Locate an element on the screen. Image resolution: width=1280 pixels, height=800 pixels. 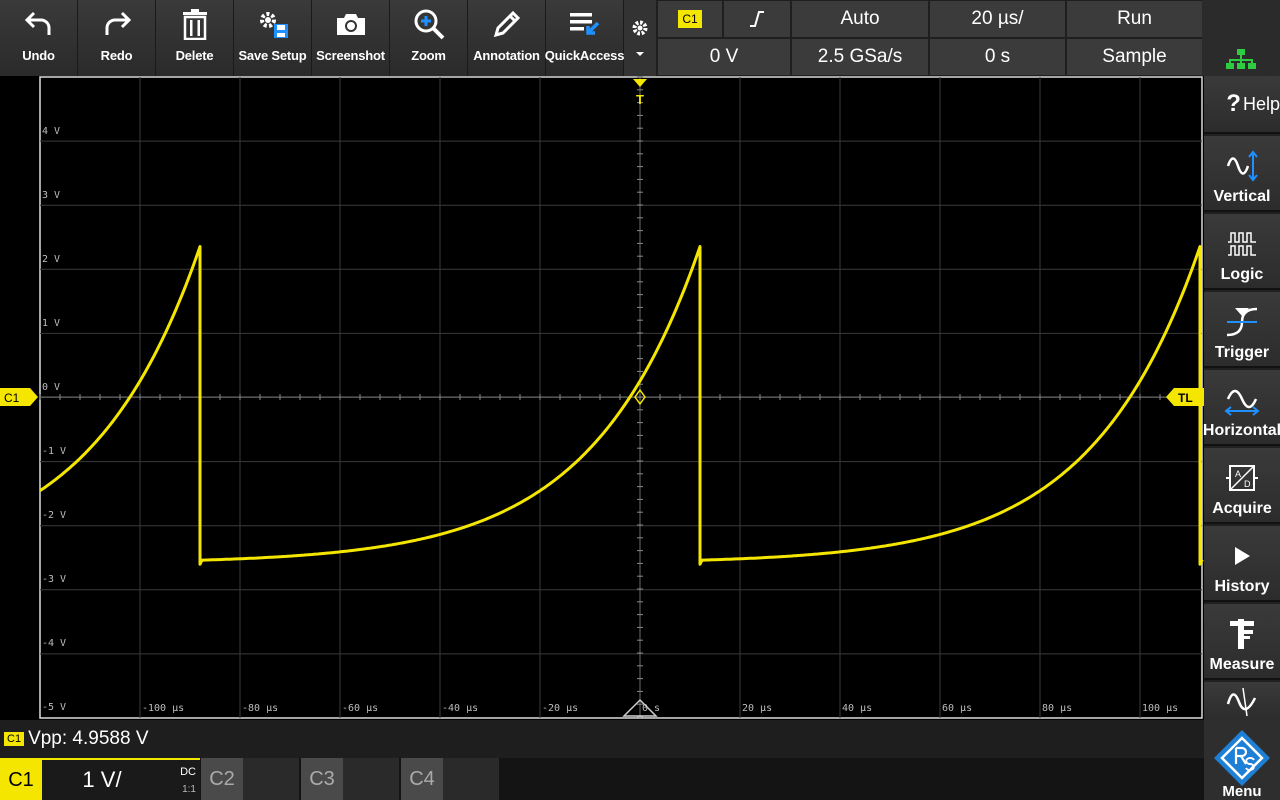
waveform-tool-button is located at coordinates (1242, 702).